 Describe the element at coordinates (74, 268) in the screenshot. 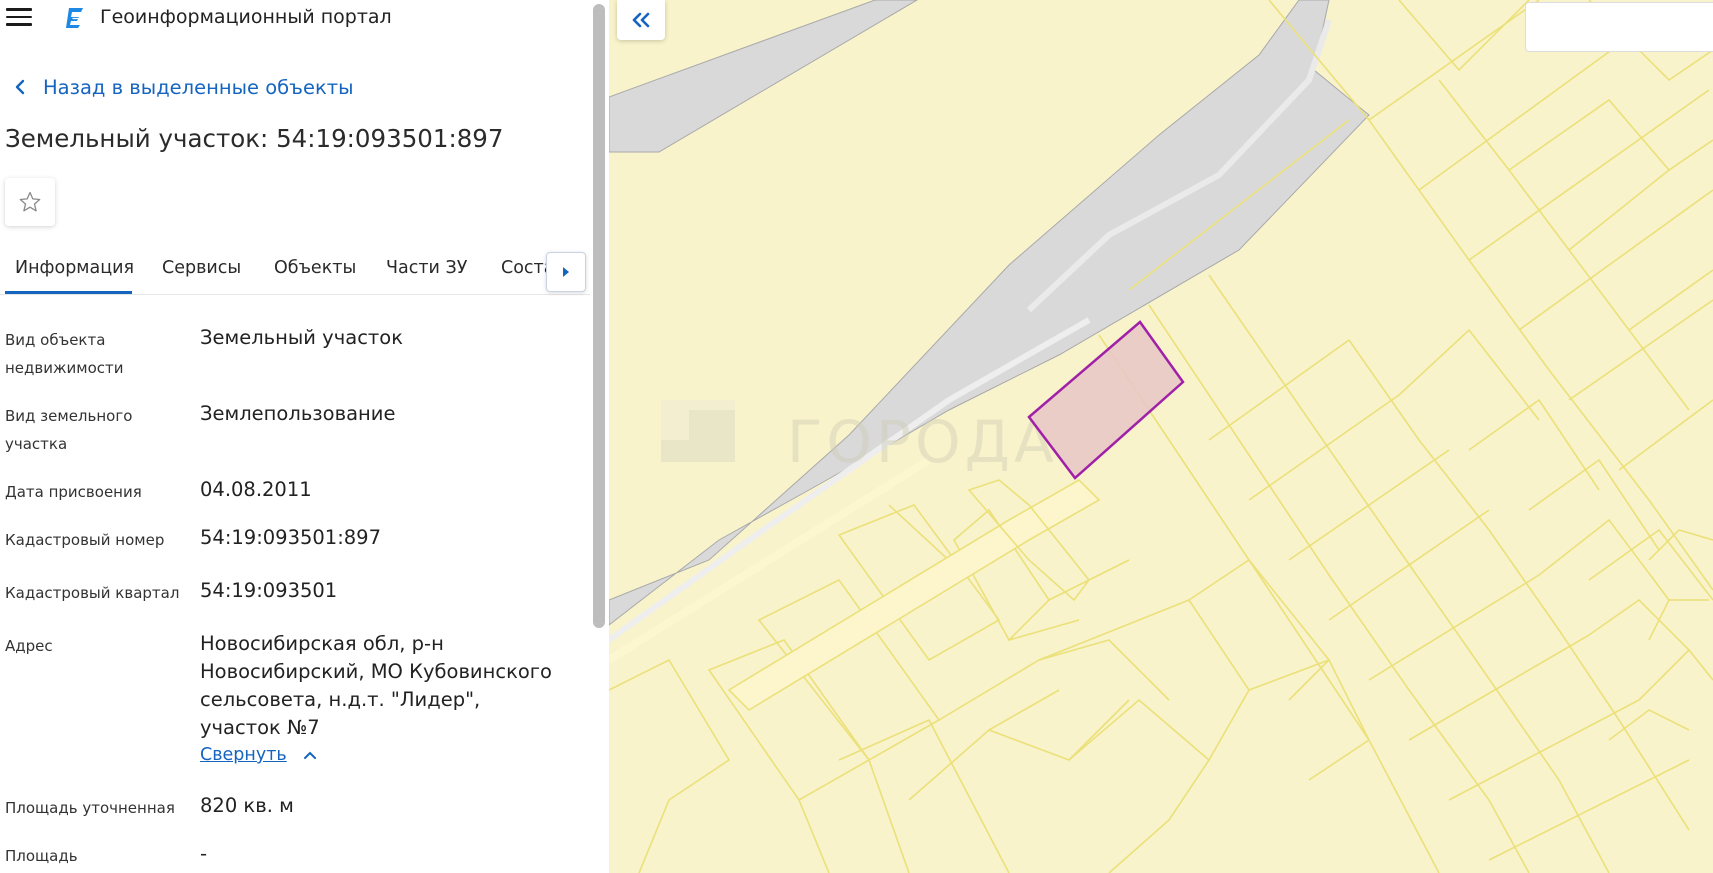

I see `tab-information: Информация` at that location.